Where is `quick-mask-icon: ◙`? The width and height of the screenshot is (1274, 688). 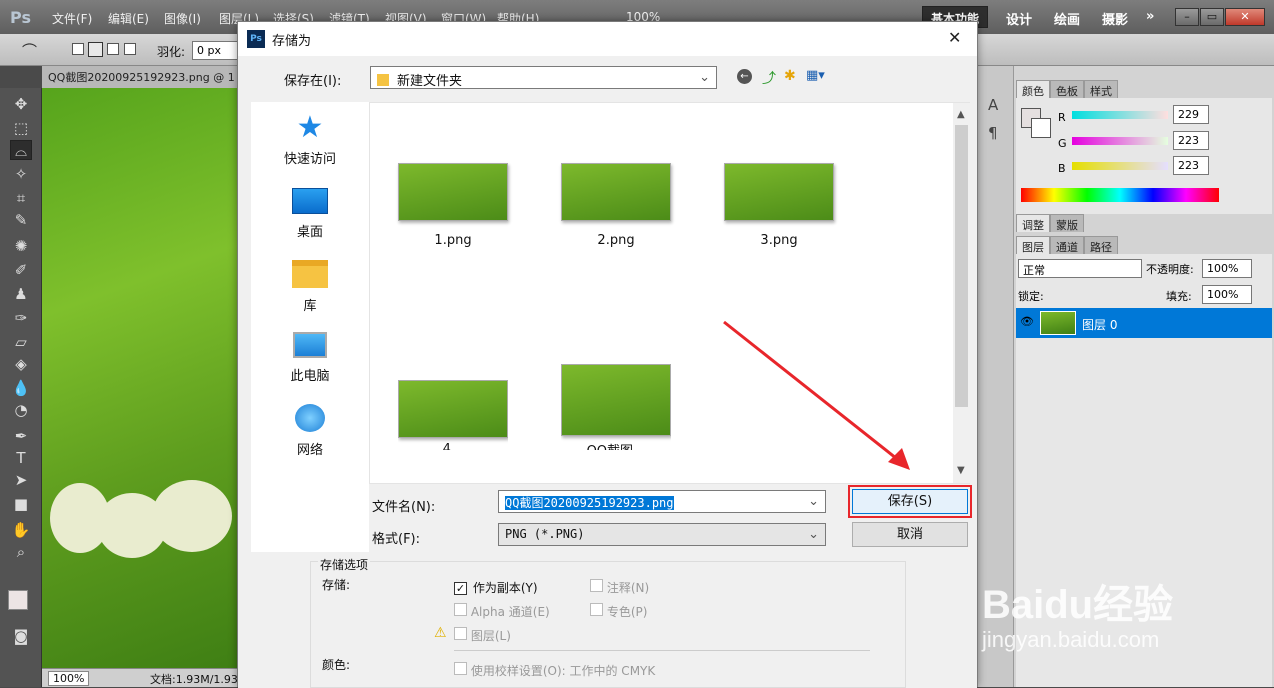
quick-mask-icon: ◙ is located at coordinates (21, 636).